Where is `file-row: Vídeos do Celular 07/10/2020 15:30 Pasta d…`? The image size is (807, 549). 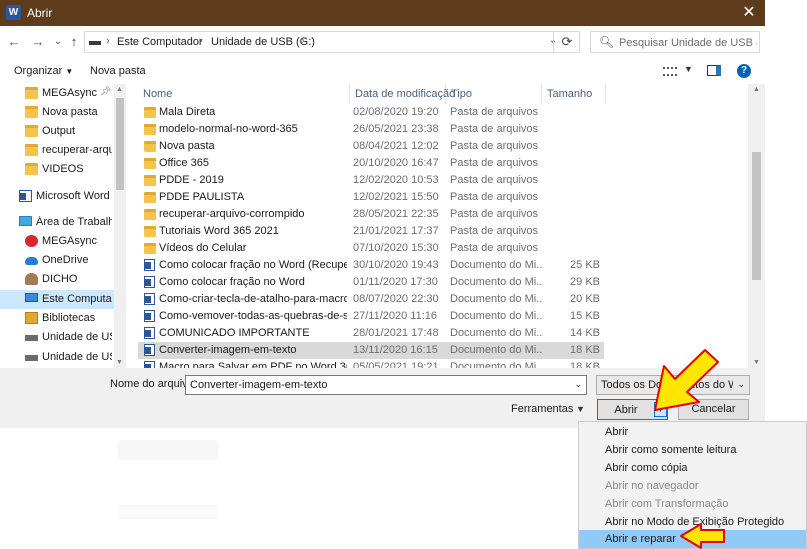 file-row: Vídeos do Celular 07/10/2020 15:30 Pasta d… is located at coordinates (371, 248).